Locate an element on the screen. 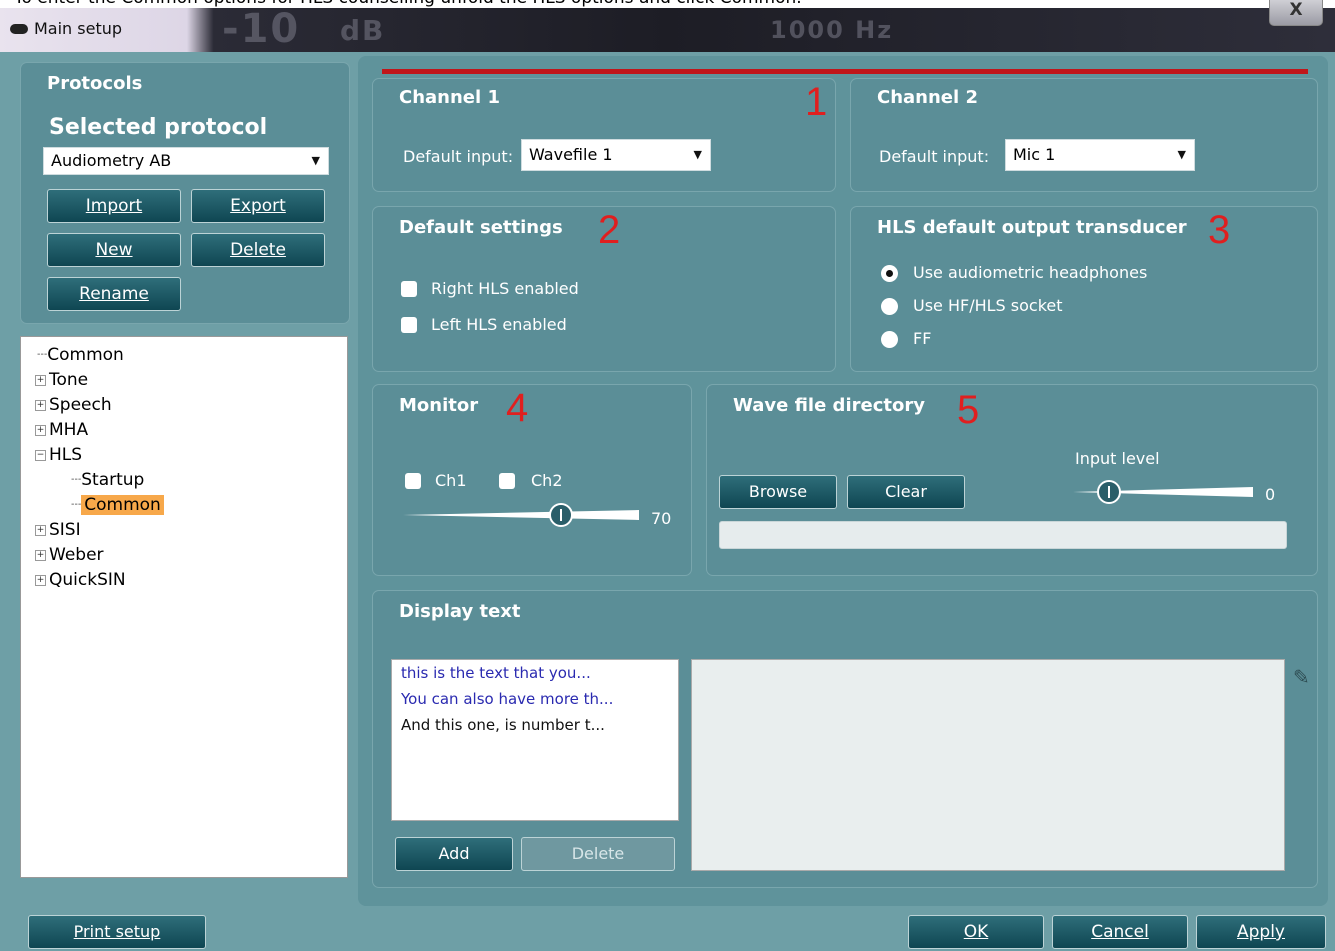 This screenshot has width=1335, height=951. input-level-value: 0 is located at coordinates (1270, 494).